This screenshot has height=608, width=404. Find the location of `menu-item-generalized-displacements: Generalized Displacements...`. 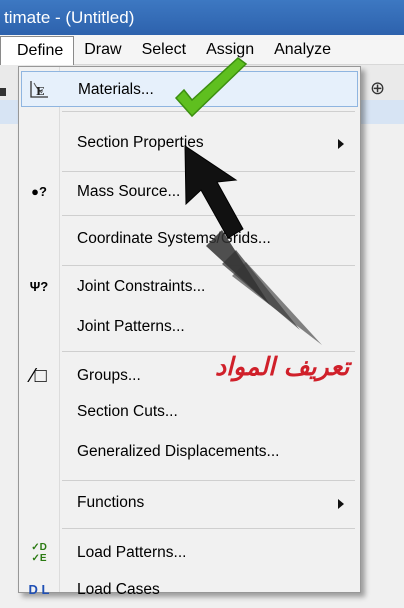

menu-item-generalized-displacements: Generalized Displacements... is located at coordinates (189, 452).